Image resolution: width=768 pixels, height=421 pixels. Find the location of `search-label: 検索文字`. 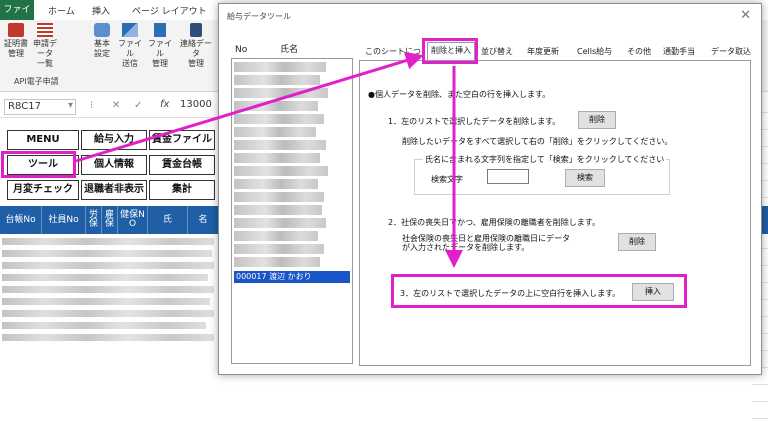

search-label: 検索文字 is located at coordinates (447, 179).